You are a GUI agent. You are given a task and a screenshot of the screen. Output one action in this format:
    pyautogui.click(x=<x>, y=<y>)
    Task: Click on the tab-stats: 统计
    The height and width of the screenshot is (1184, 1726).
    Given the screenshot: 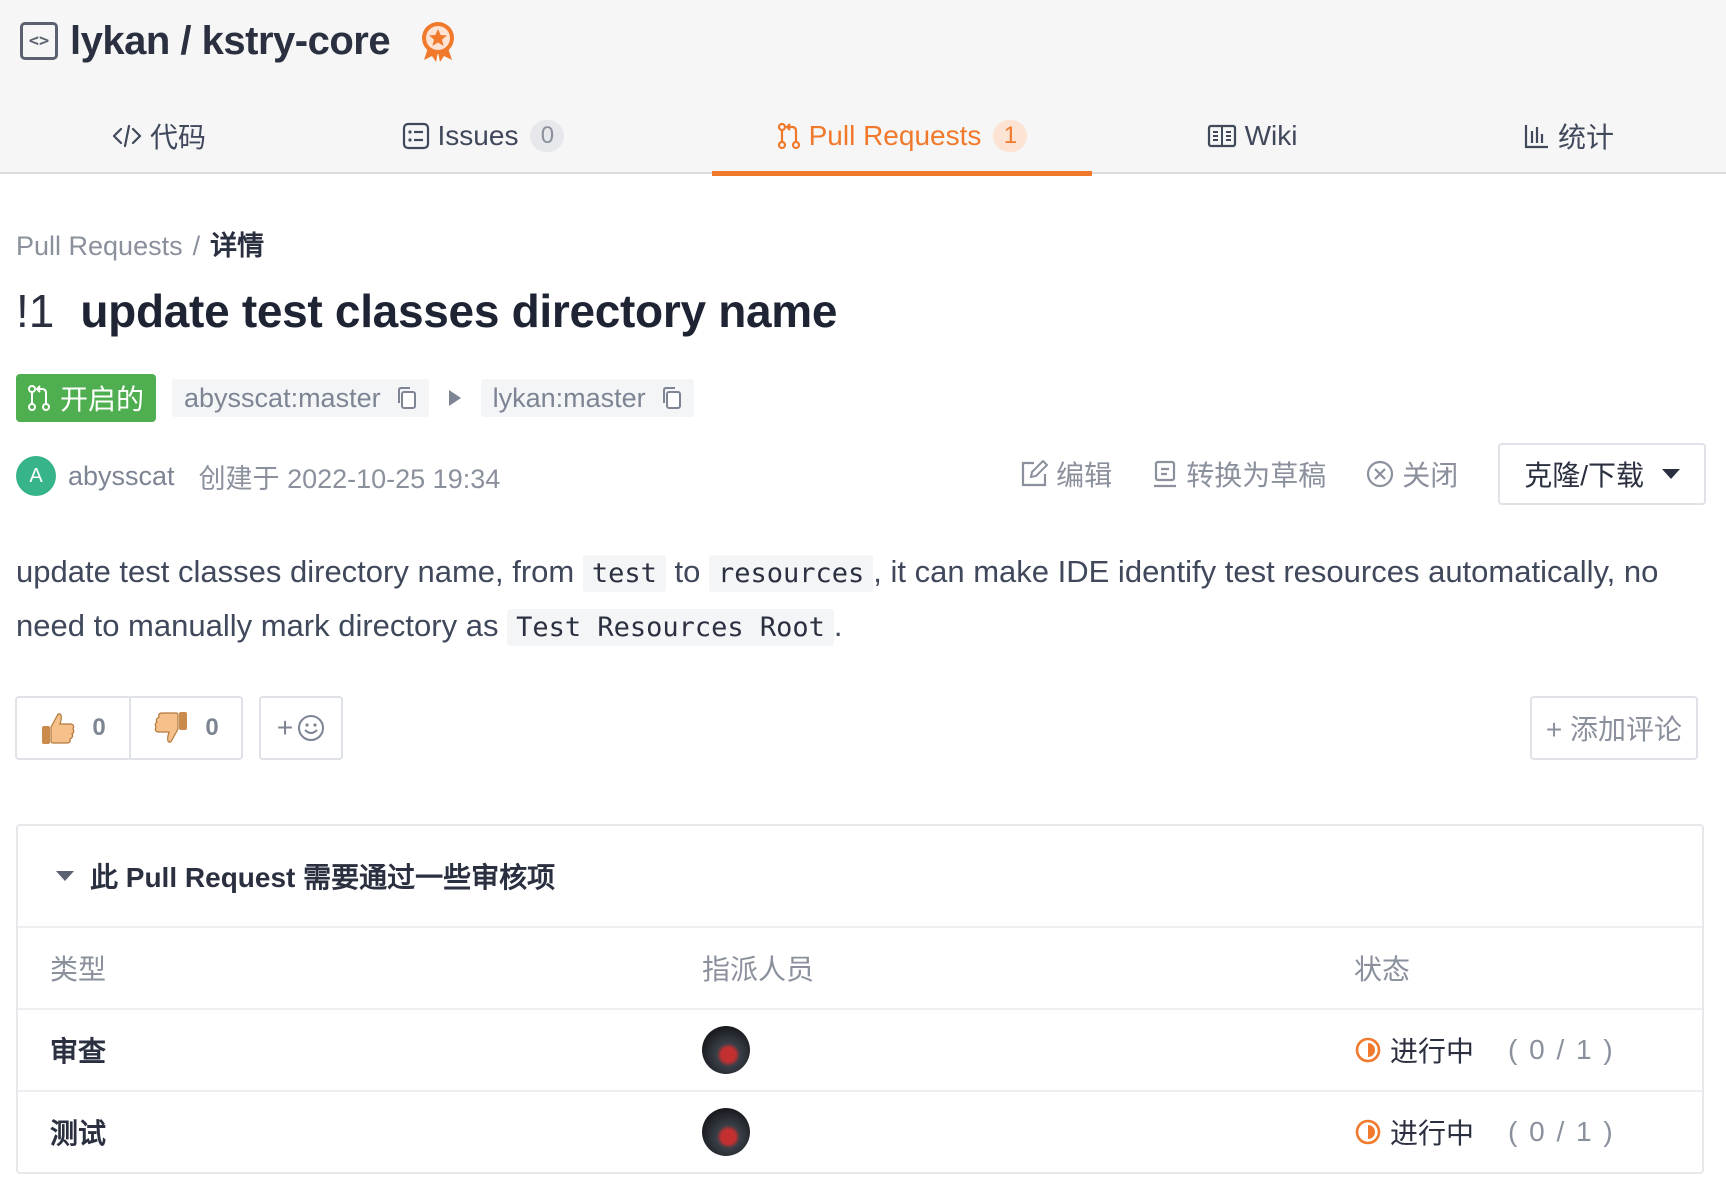 What is the action you would take?
    pyautogui.click(x=1569, y=136)
    